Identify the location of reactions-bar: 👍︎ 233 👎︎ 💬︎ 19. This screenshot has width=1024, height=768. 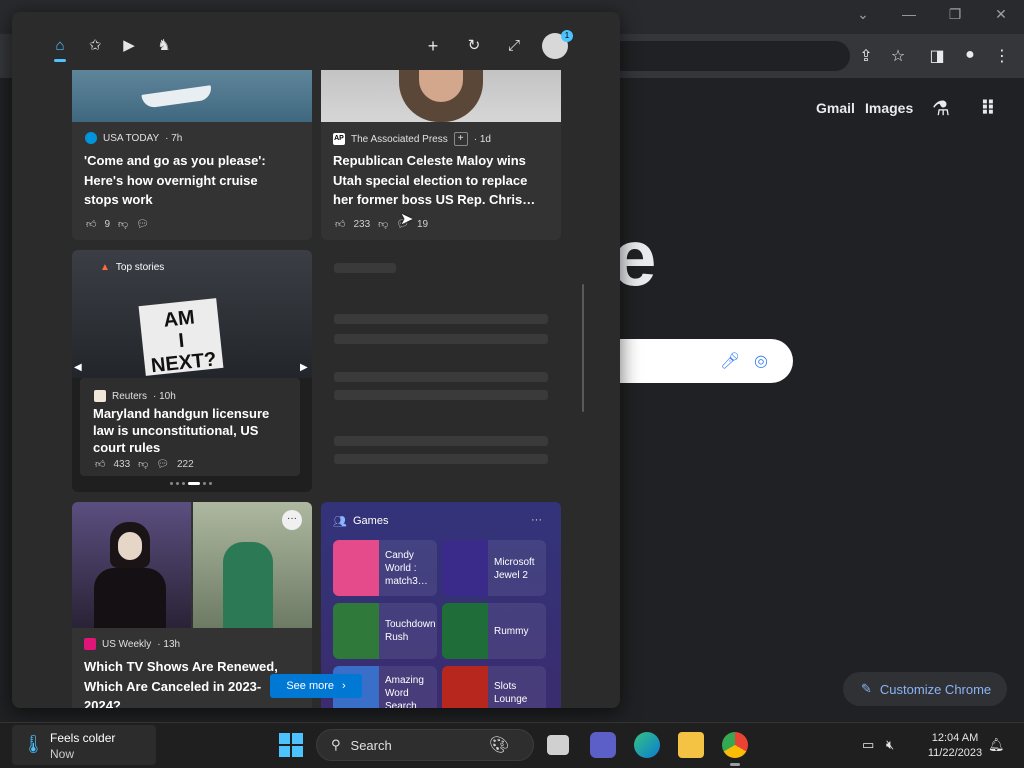
(382, 224).